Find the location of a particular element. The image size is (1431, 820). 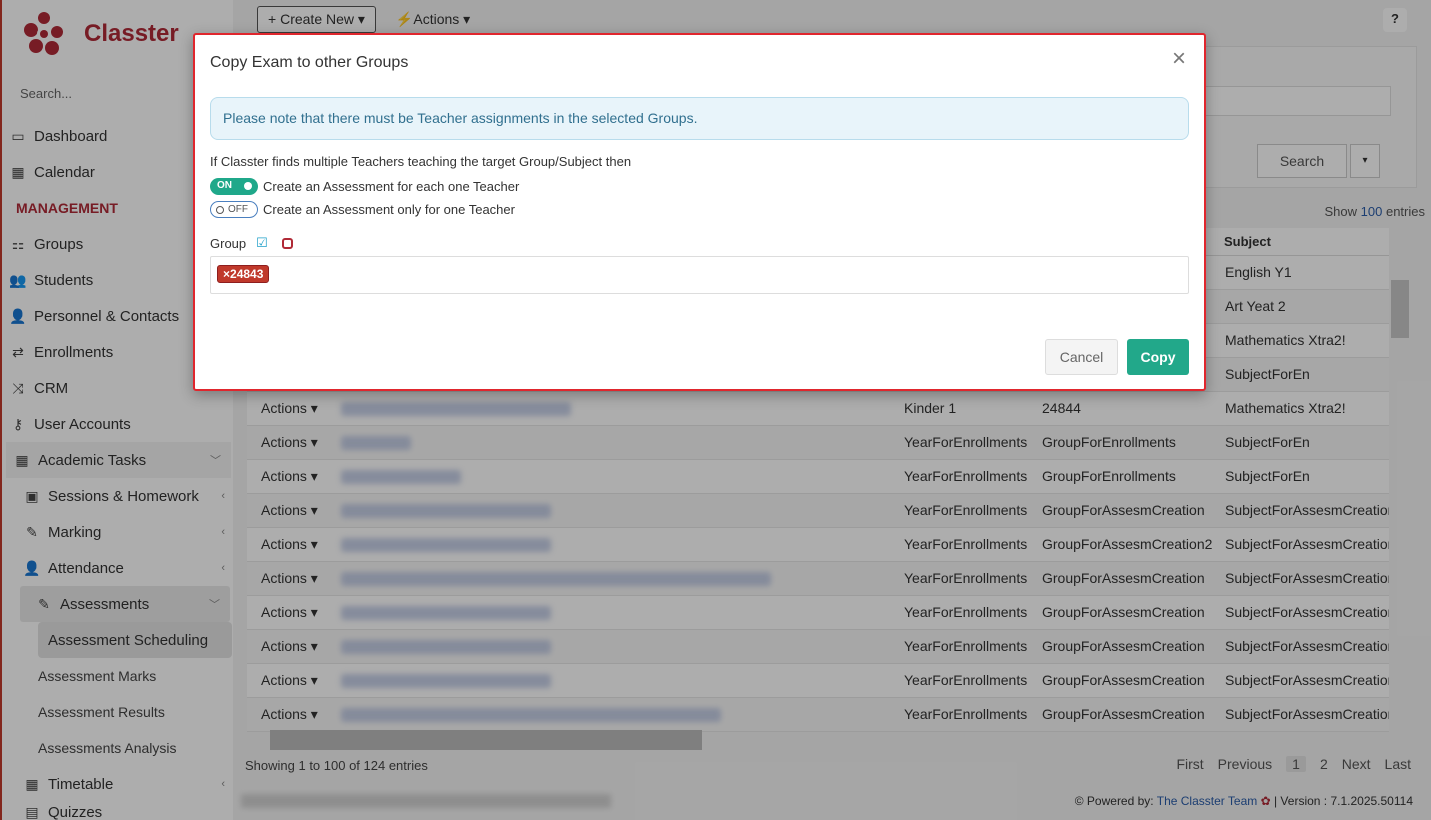

group-tag: ×24843 is located at coordinates (243, 274).